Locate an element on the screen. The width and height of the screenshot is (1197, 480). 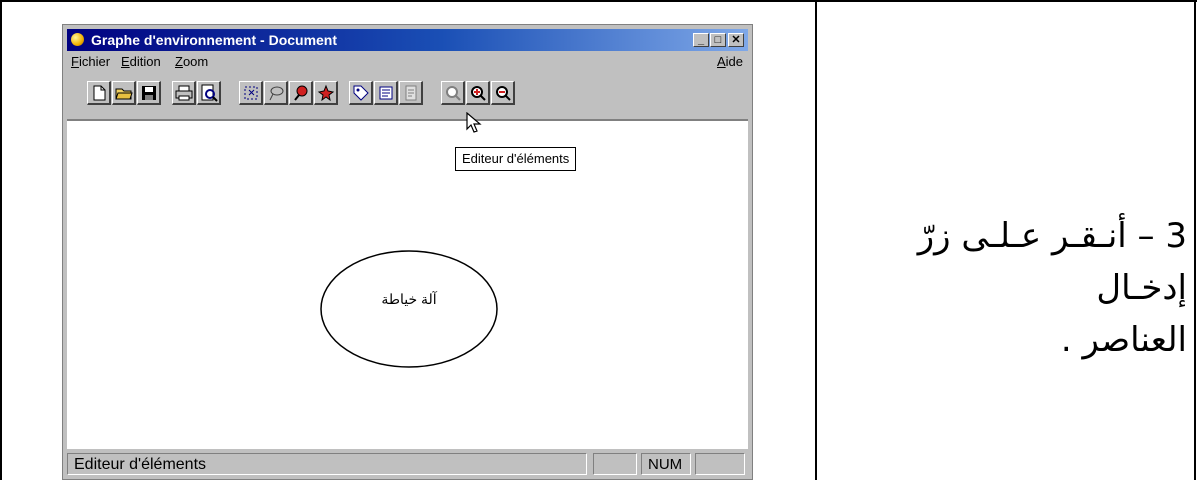
print-icon is located at coordinates (184, 93).